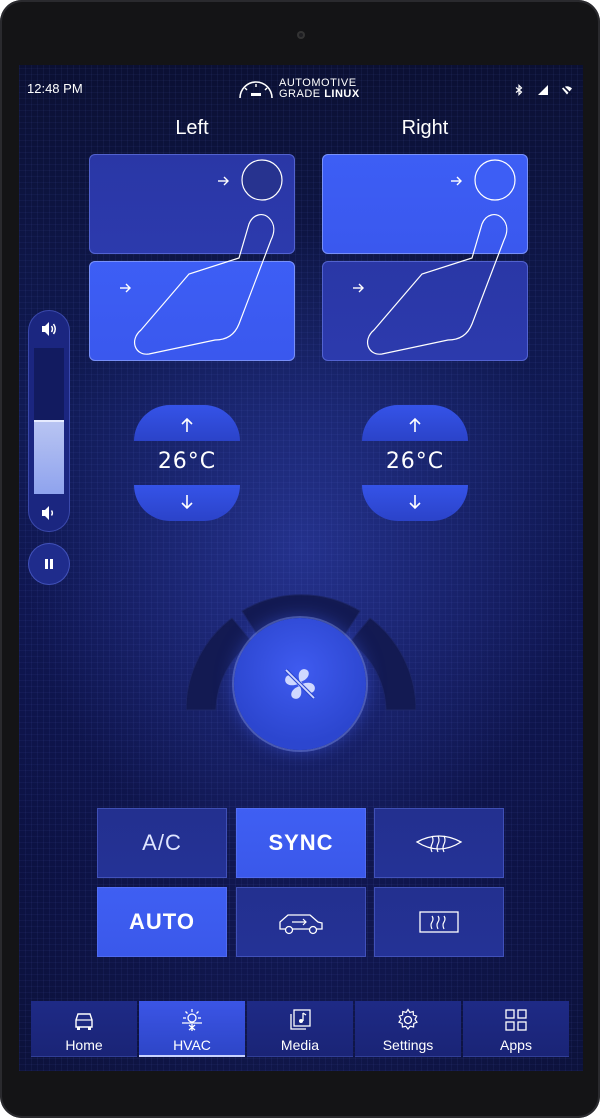 This screenshot has height=1120, width=602. I want to click on left-temperature-value: 26°C, so click(187, 461).